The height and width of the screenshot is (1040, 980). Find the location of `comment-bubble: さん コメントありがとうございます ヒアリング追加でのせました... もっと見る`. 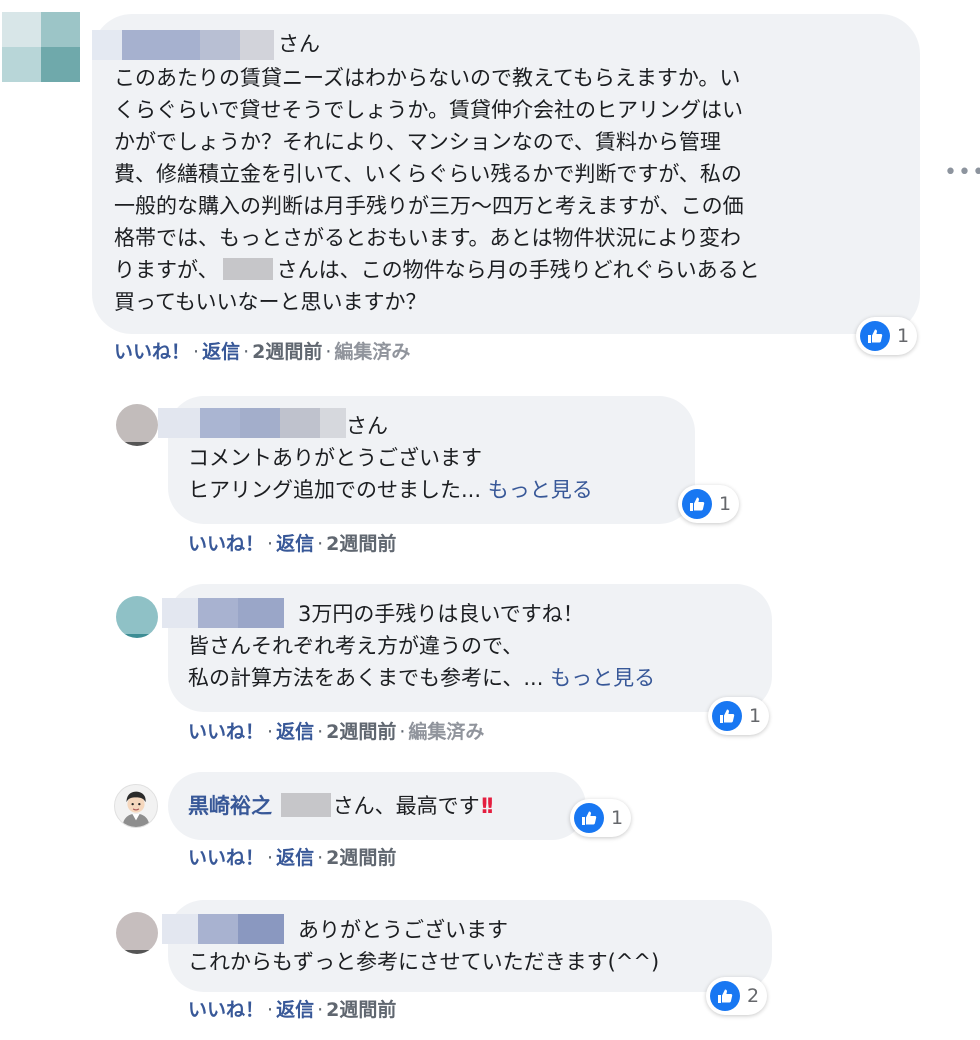

comment-bubble: さん コメントありがとうございます ヒアリング追加でのせました... もっと見る is located at coordinates (426, 460).